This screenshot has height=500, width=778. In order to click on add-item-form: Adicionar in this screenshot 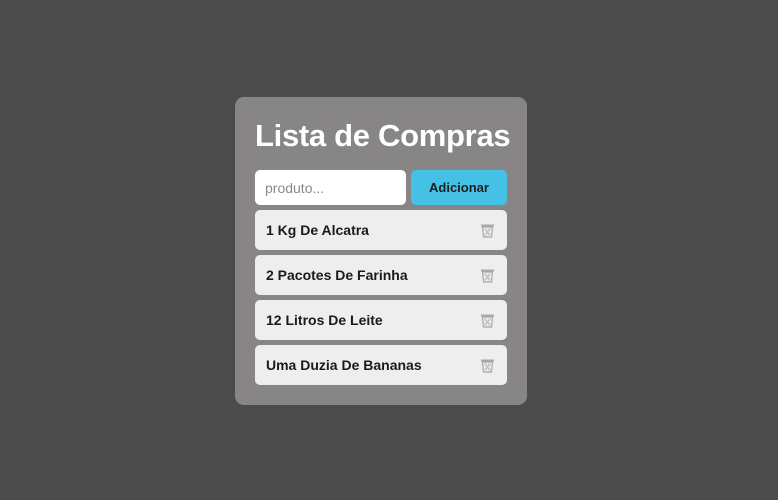, I will do `click(381, 187)`.